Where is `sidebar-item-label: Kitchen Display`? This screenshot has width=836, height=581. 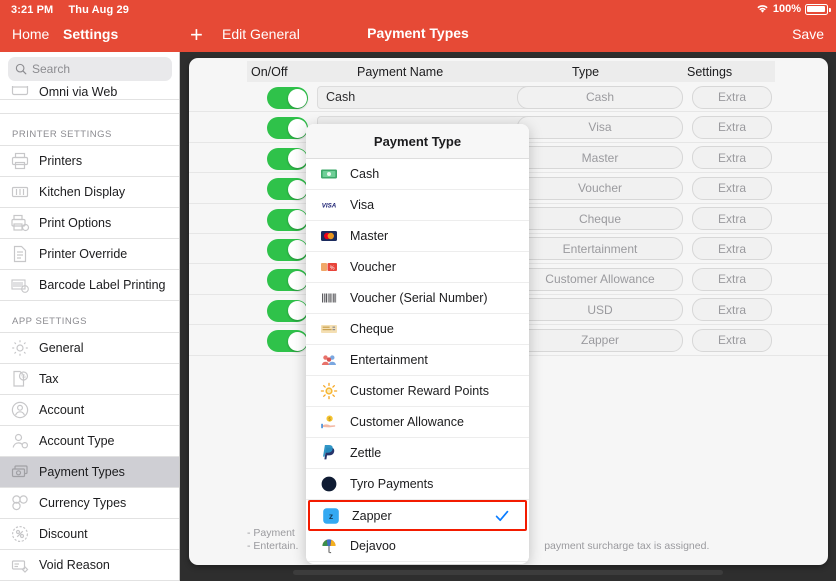 sidebar-item-label: Kitchen Display is located at coordinates (82, 192).